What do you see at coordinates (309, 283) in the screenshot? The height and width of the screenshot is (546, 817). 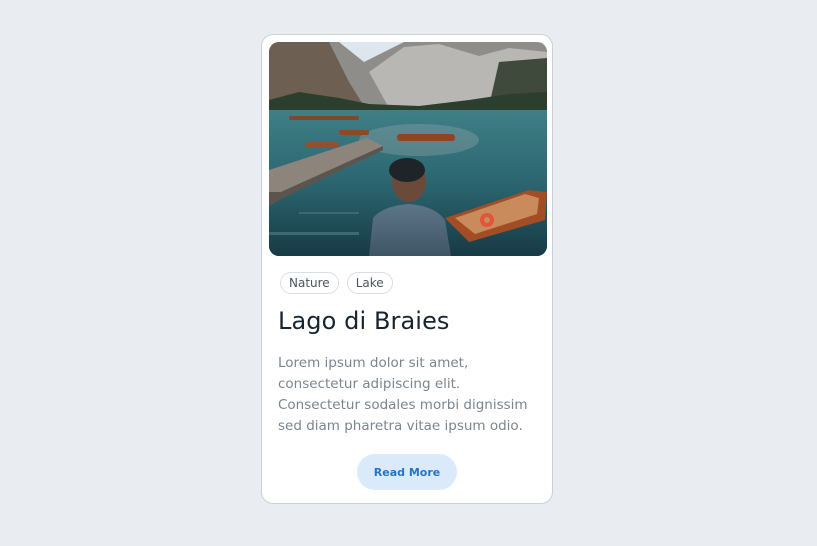 I see `tag-nature: Nature` at bounding box center [309, 283].